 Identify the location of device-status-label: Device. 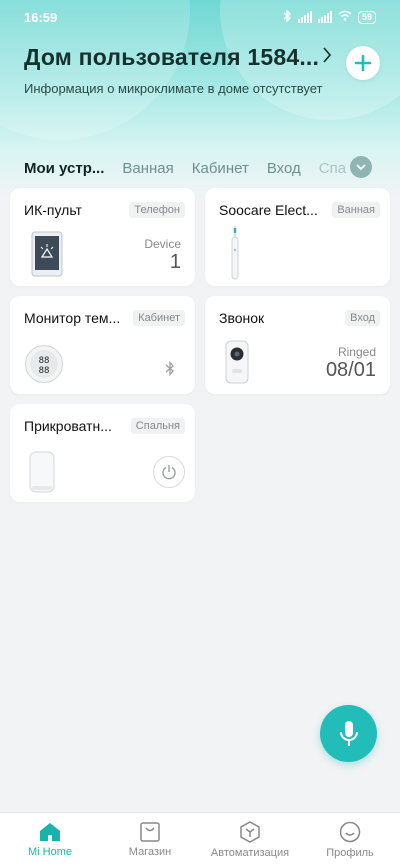
(162, 244).